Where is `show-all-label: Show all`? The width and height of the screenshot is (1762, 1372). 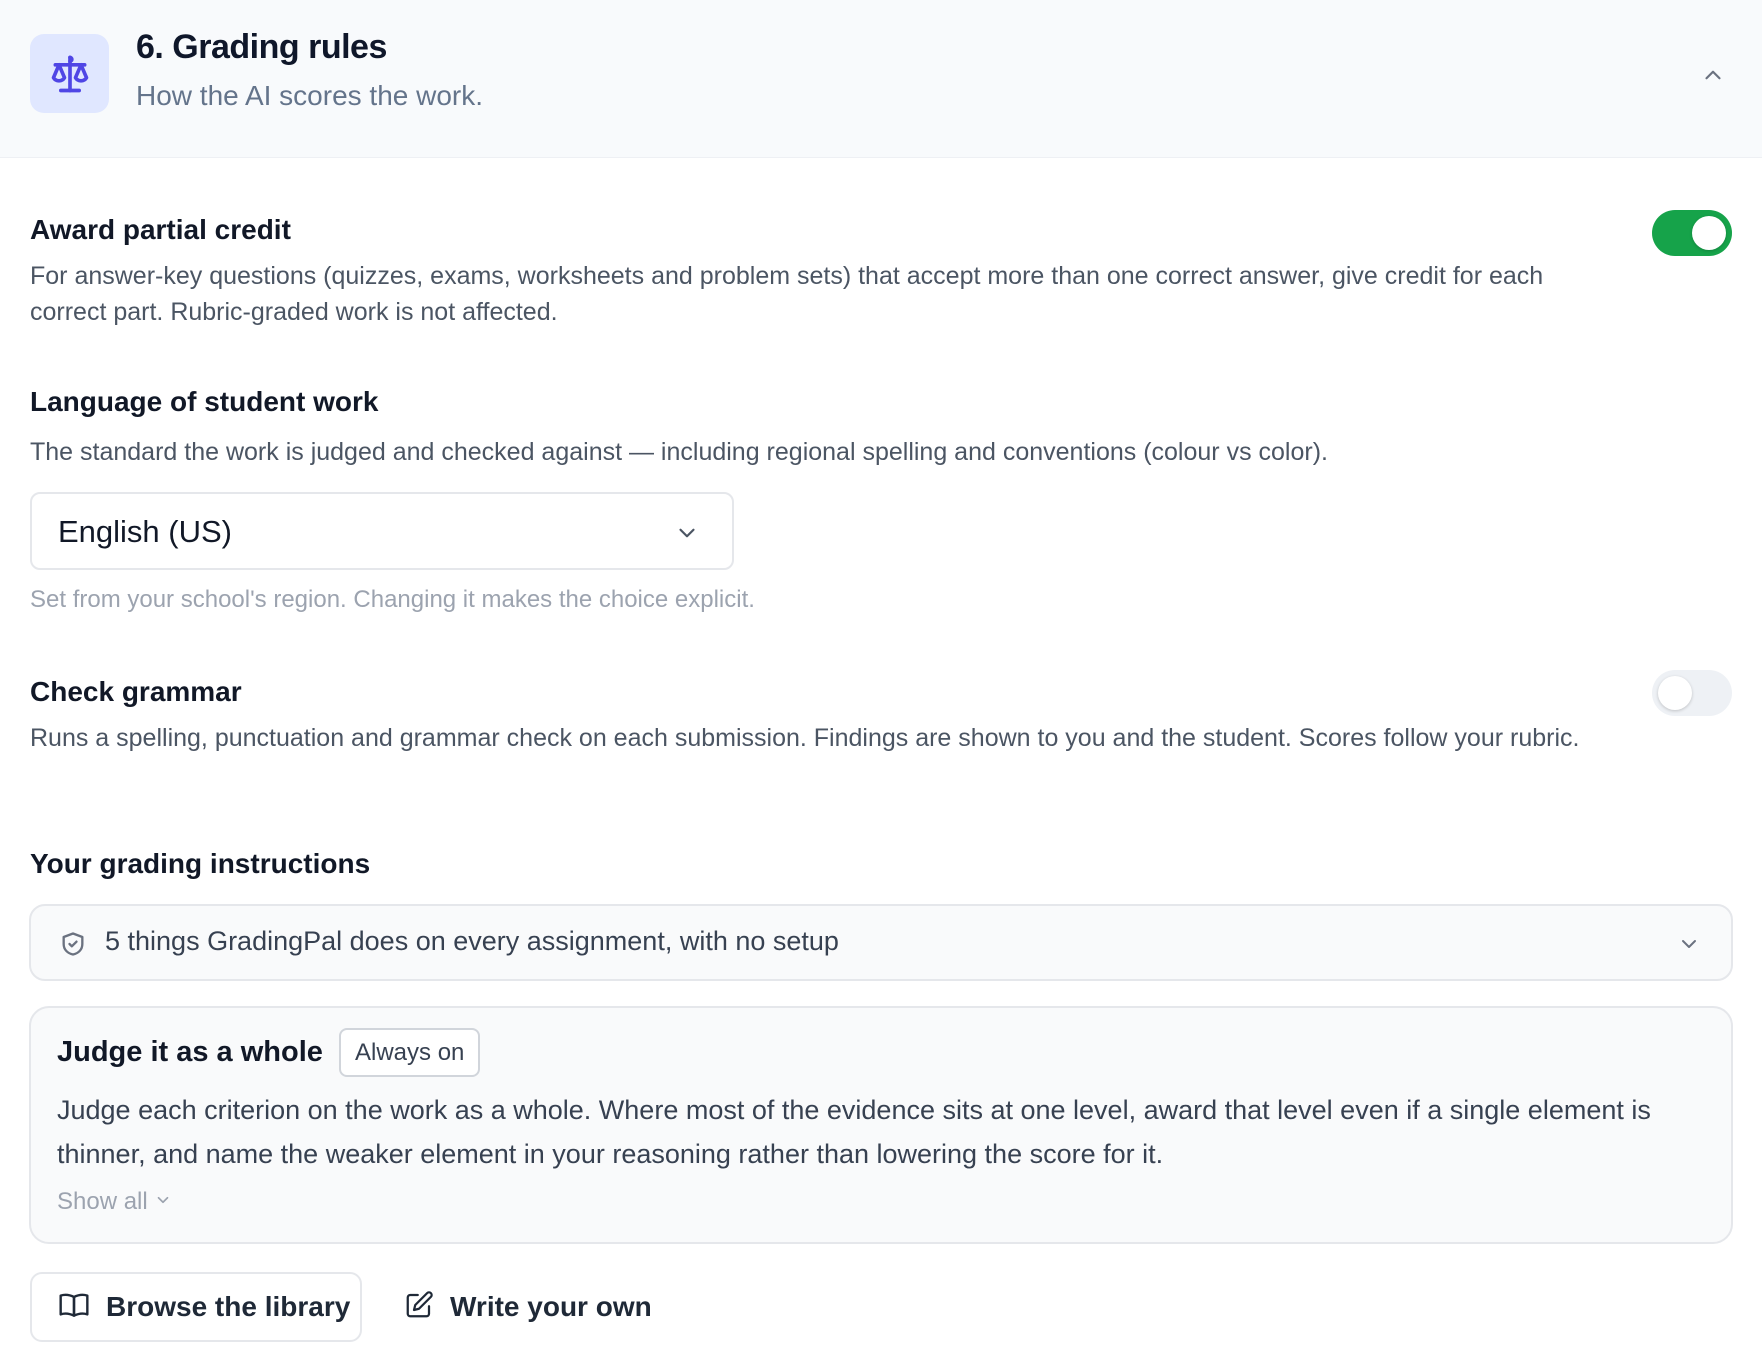
show-all-label: Show all is located at coordinates (102, 1201).